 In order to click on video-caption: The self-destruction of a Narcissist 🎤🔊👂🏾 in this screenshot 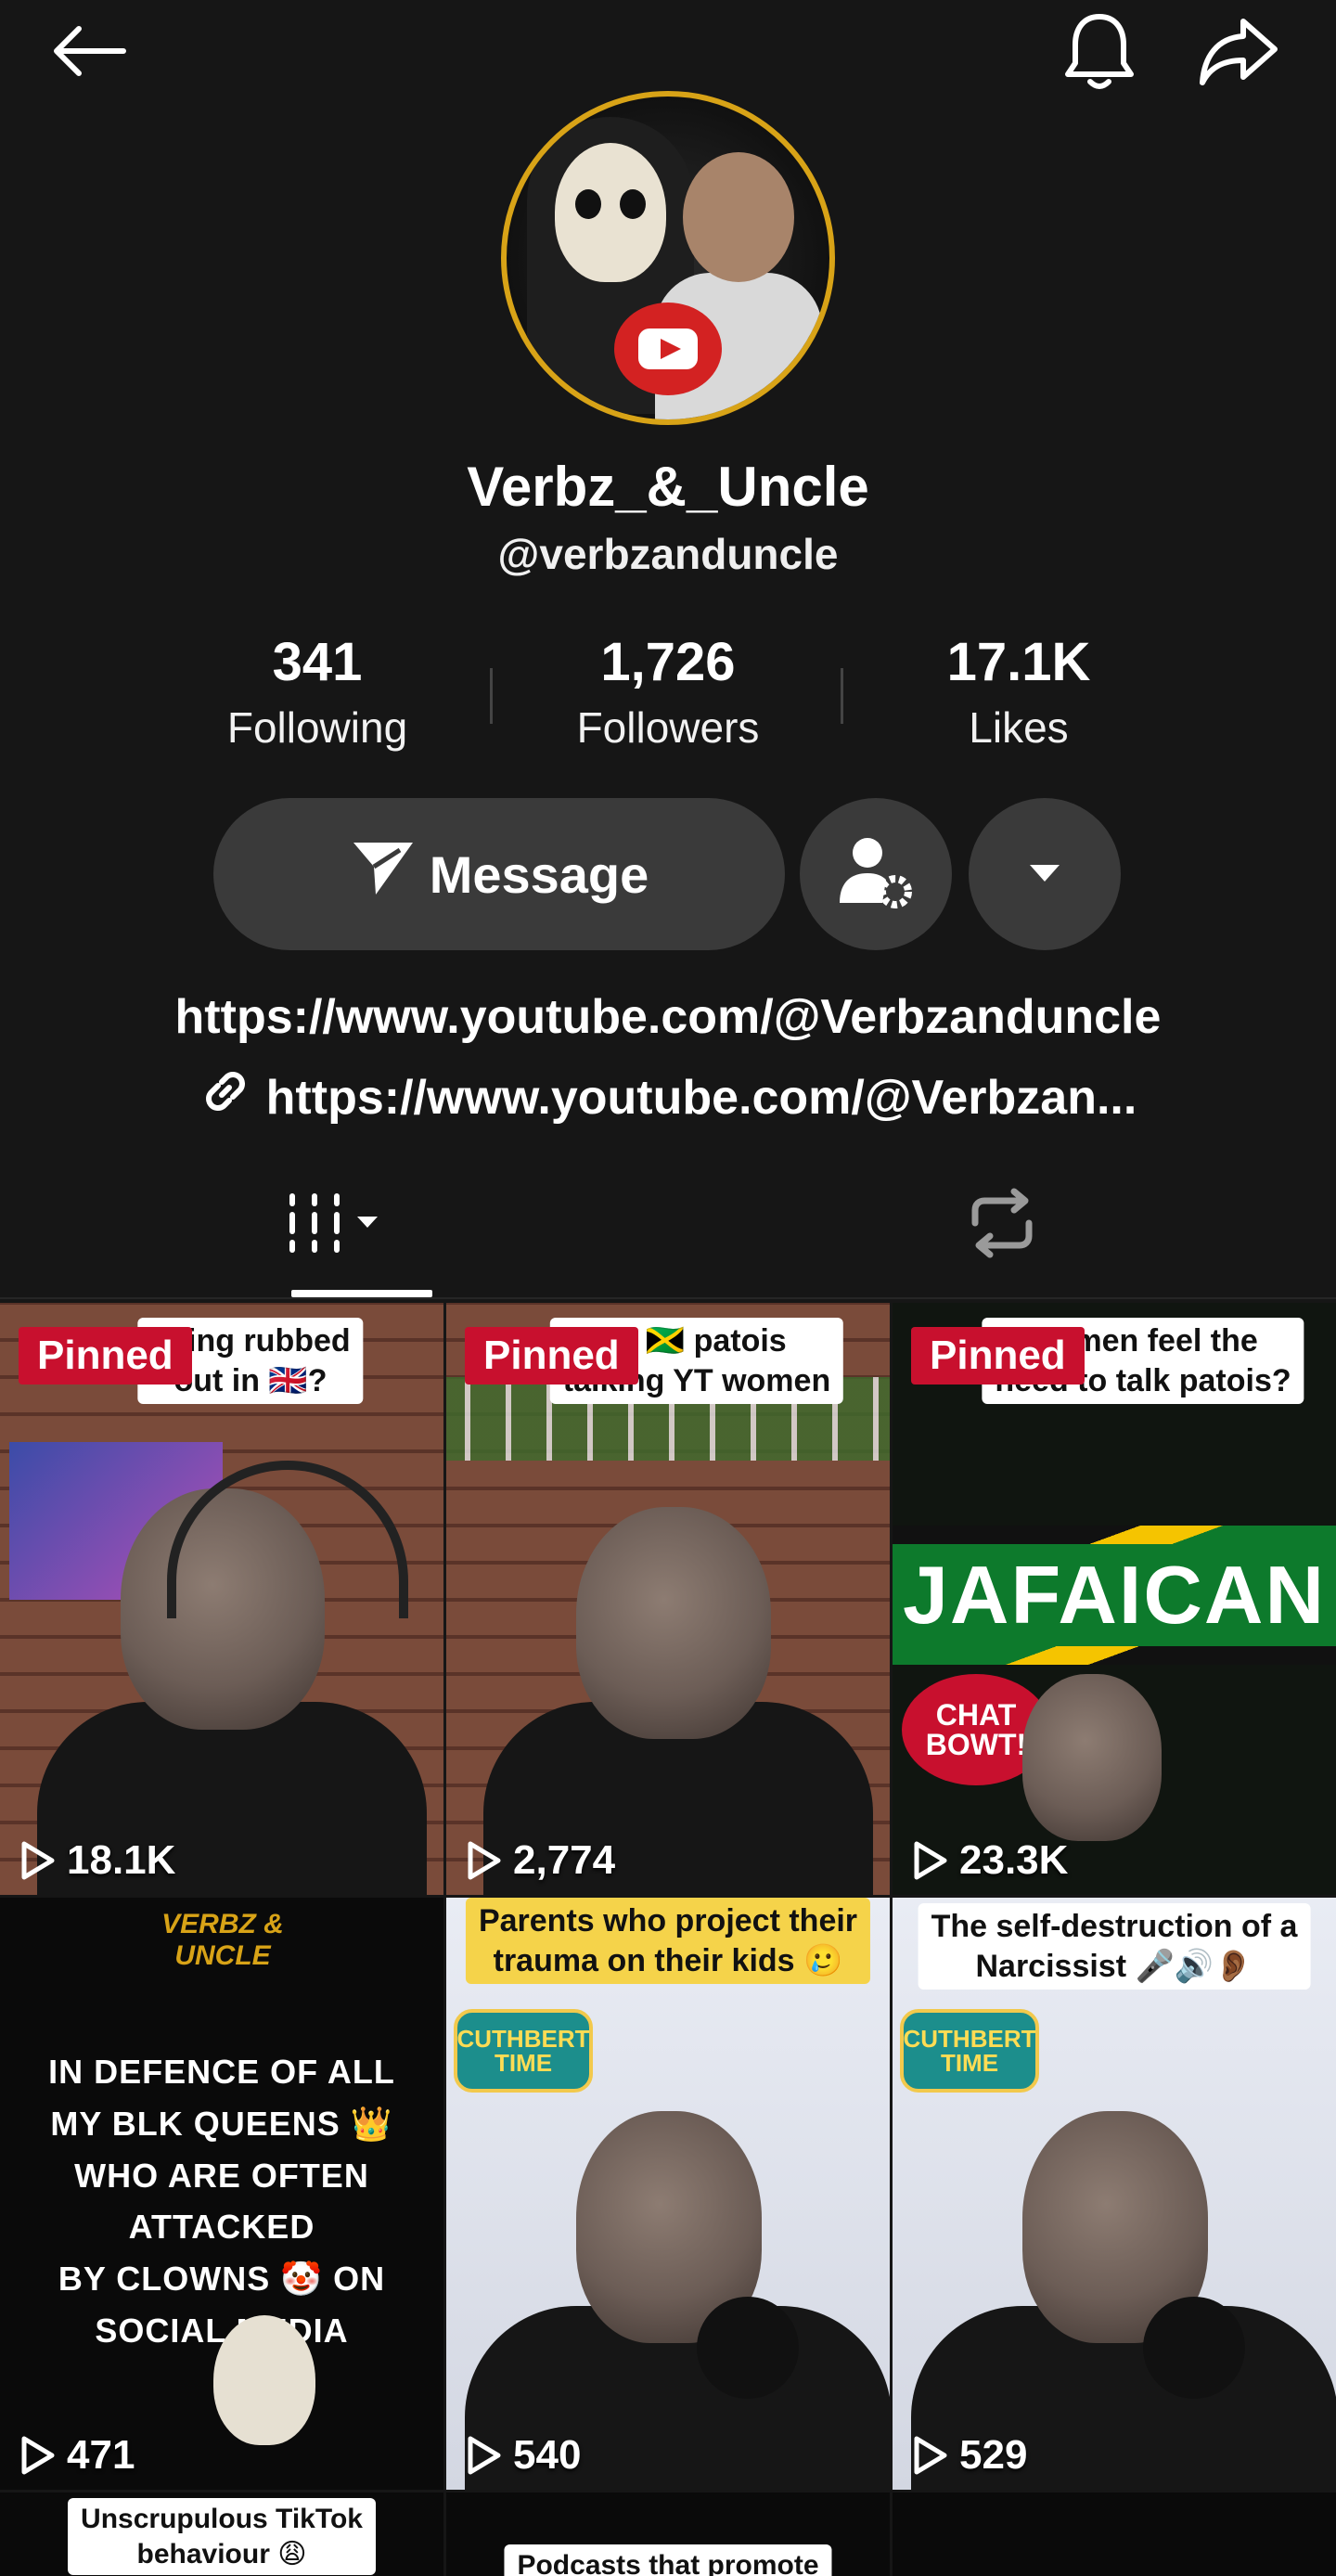, I will do `click(1115, 1947)`.